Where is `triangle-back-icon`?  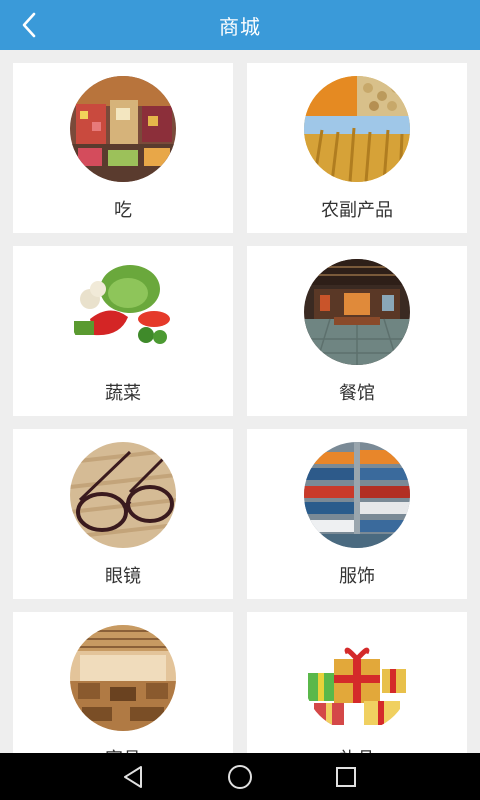
triangle-back-icon is located at coordinates (133, 777).